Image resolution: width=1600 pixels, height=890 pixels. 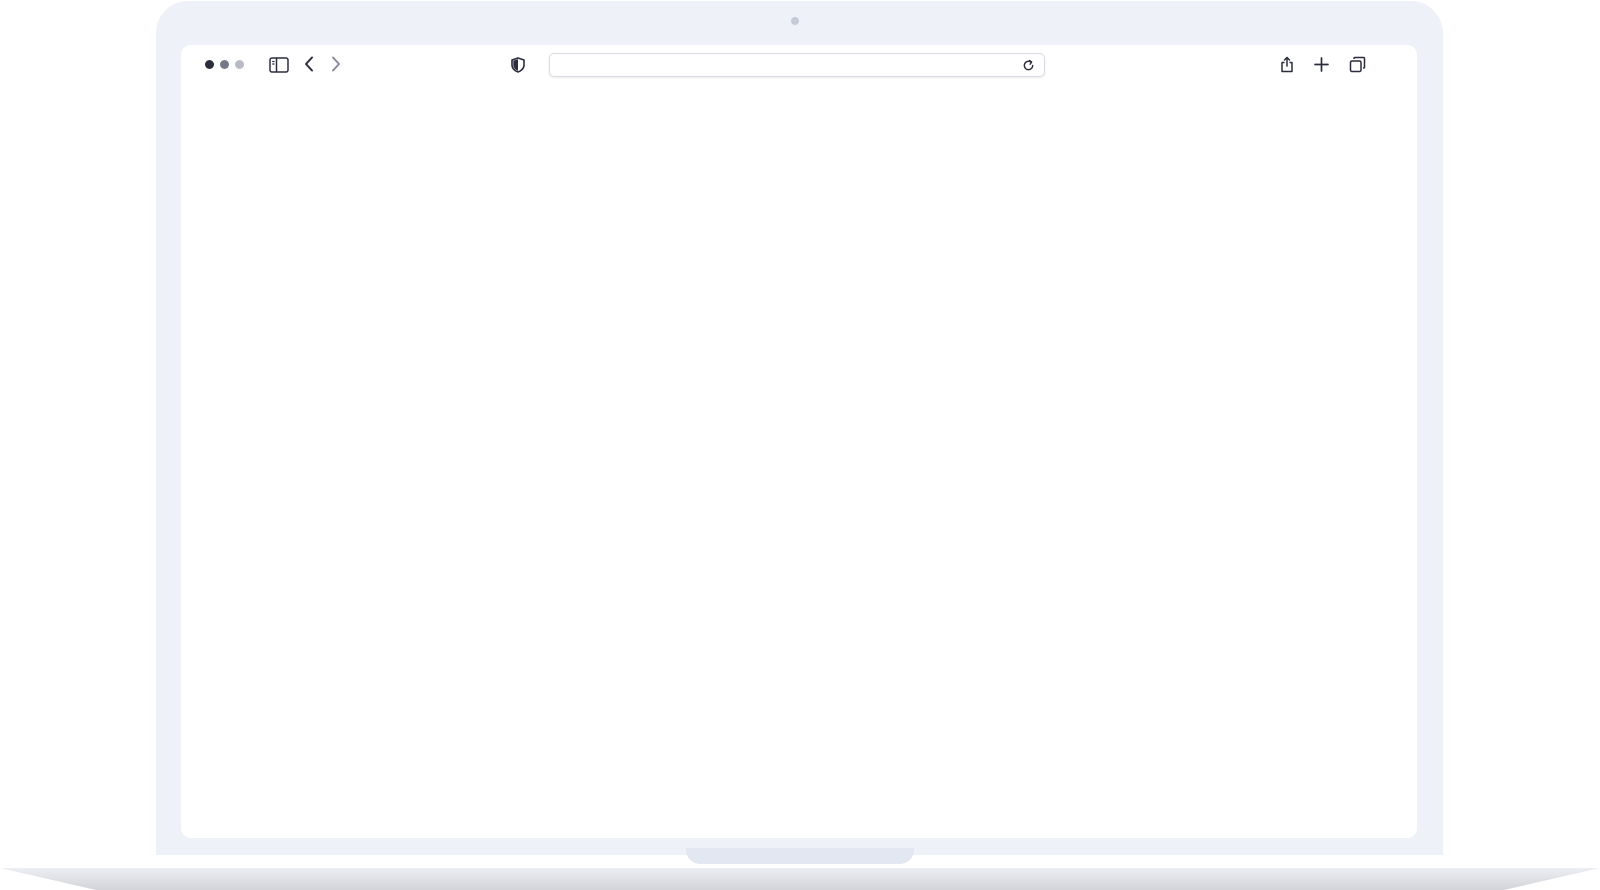 I want to click on window-controls, so click(x=224, y=64).